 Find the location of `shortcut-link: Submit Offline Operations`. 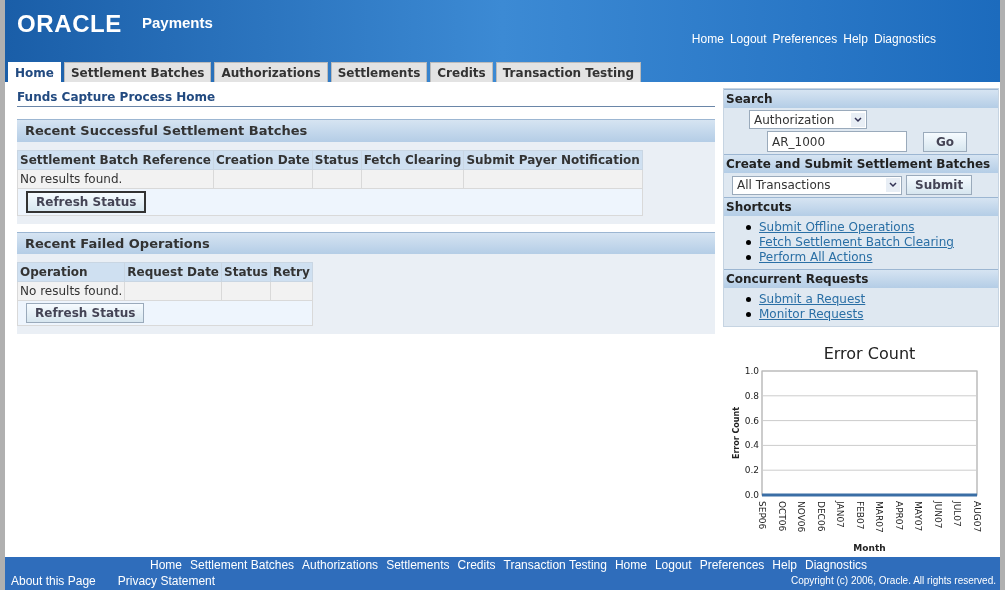

shortcut-link: Submit Offline Operations is located at coordinates (837, 227).